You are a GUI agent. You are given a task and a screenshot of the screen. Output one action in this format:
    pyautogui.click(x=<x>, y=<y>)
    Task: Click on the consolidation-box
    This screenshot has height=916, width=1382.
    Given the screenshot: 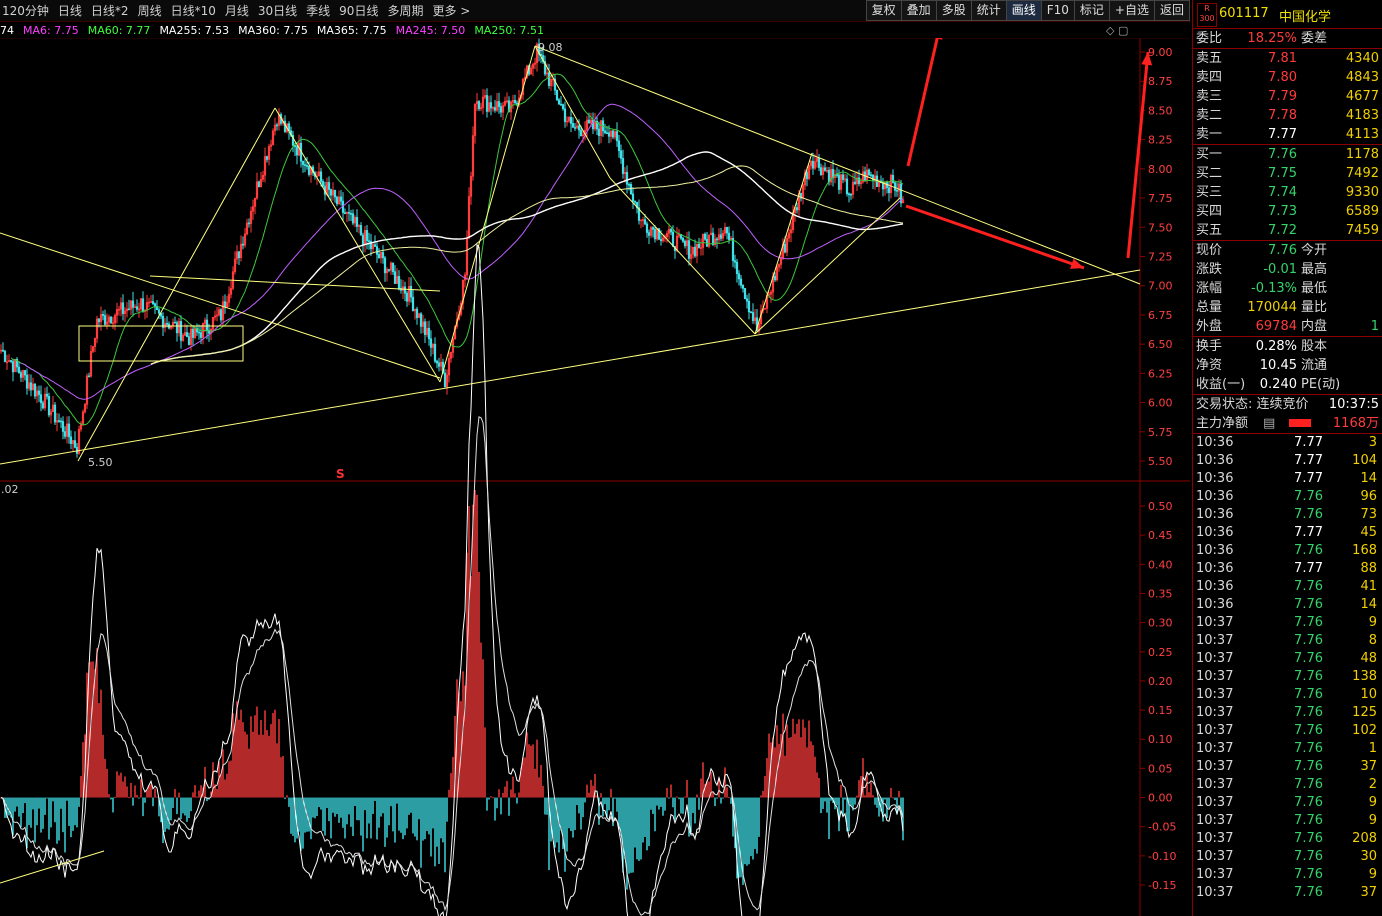 What is the action you would take?
    pyautogui.click(x=161, y=343)
    